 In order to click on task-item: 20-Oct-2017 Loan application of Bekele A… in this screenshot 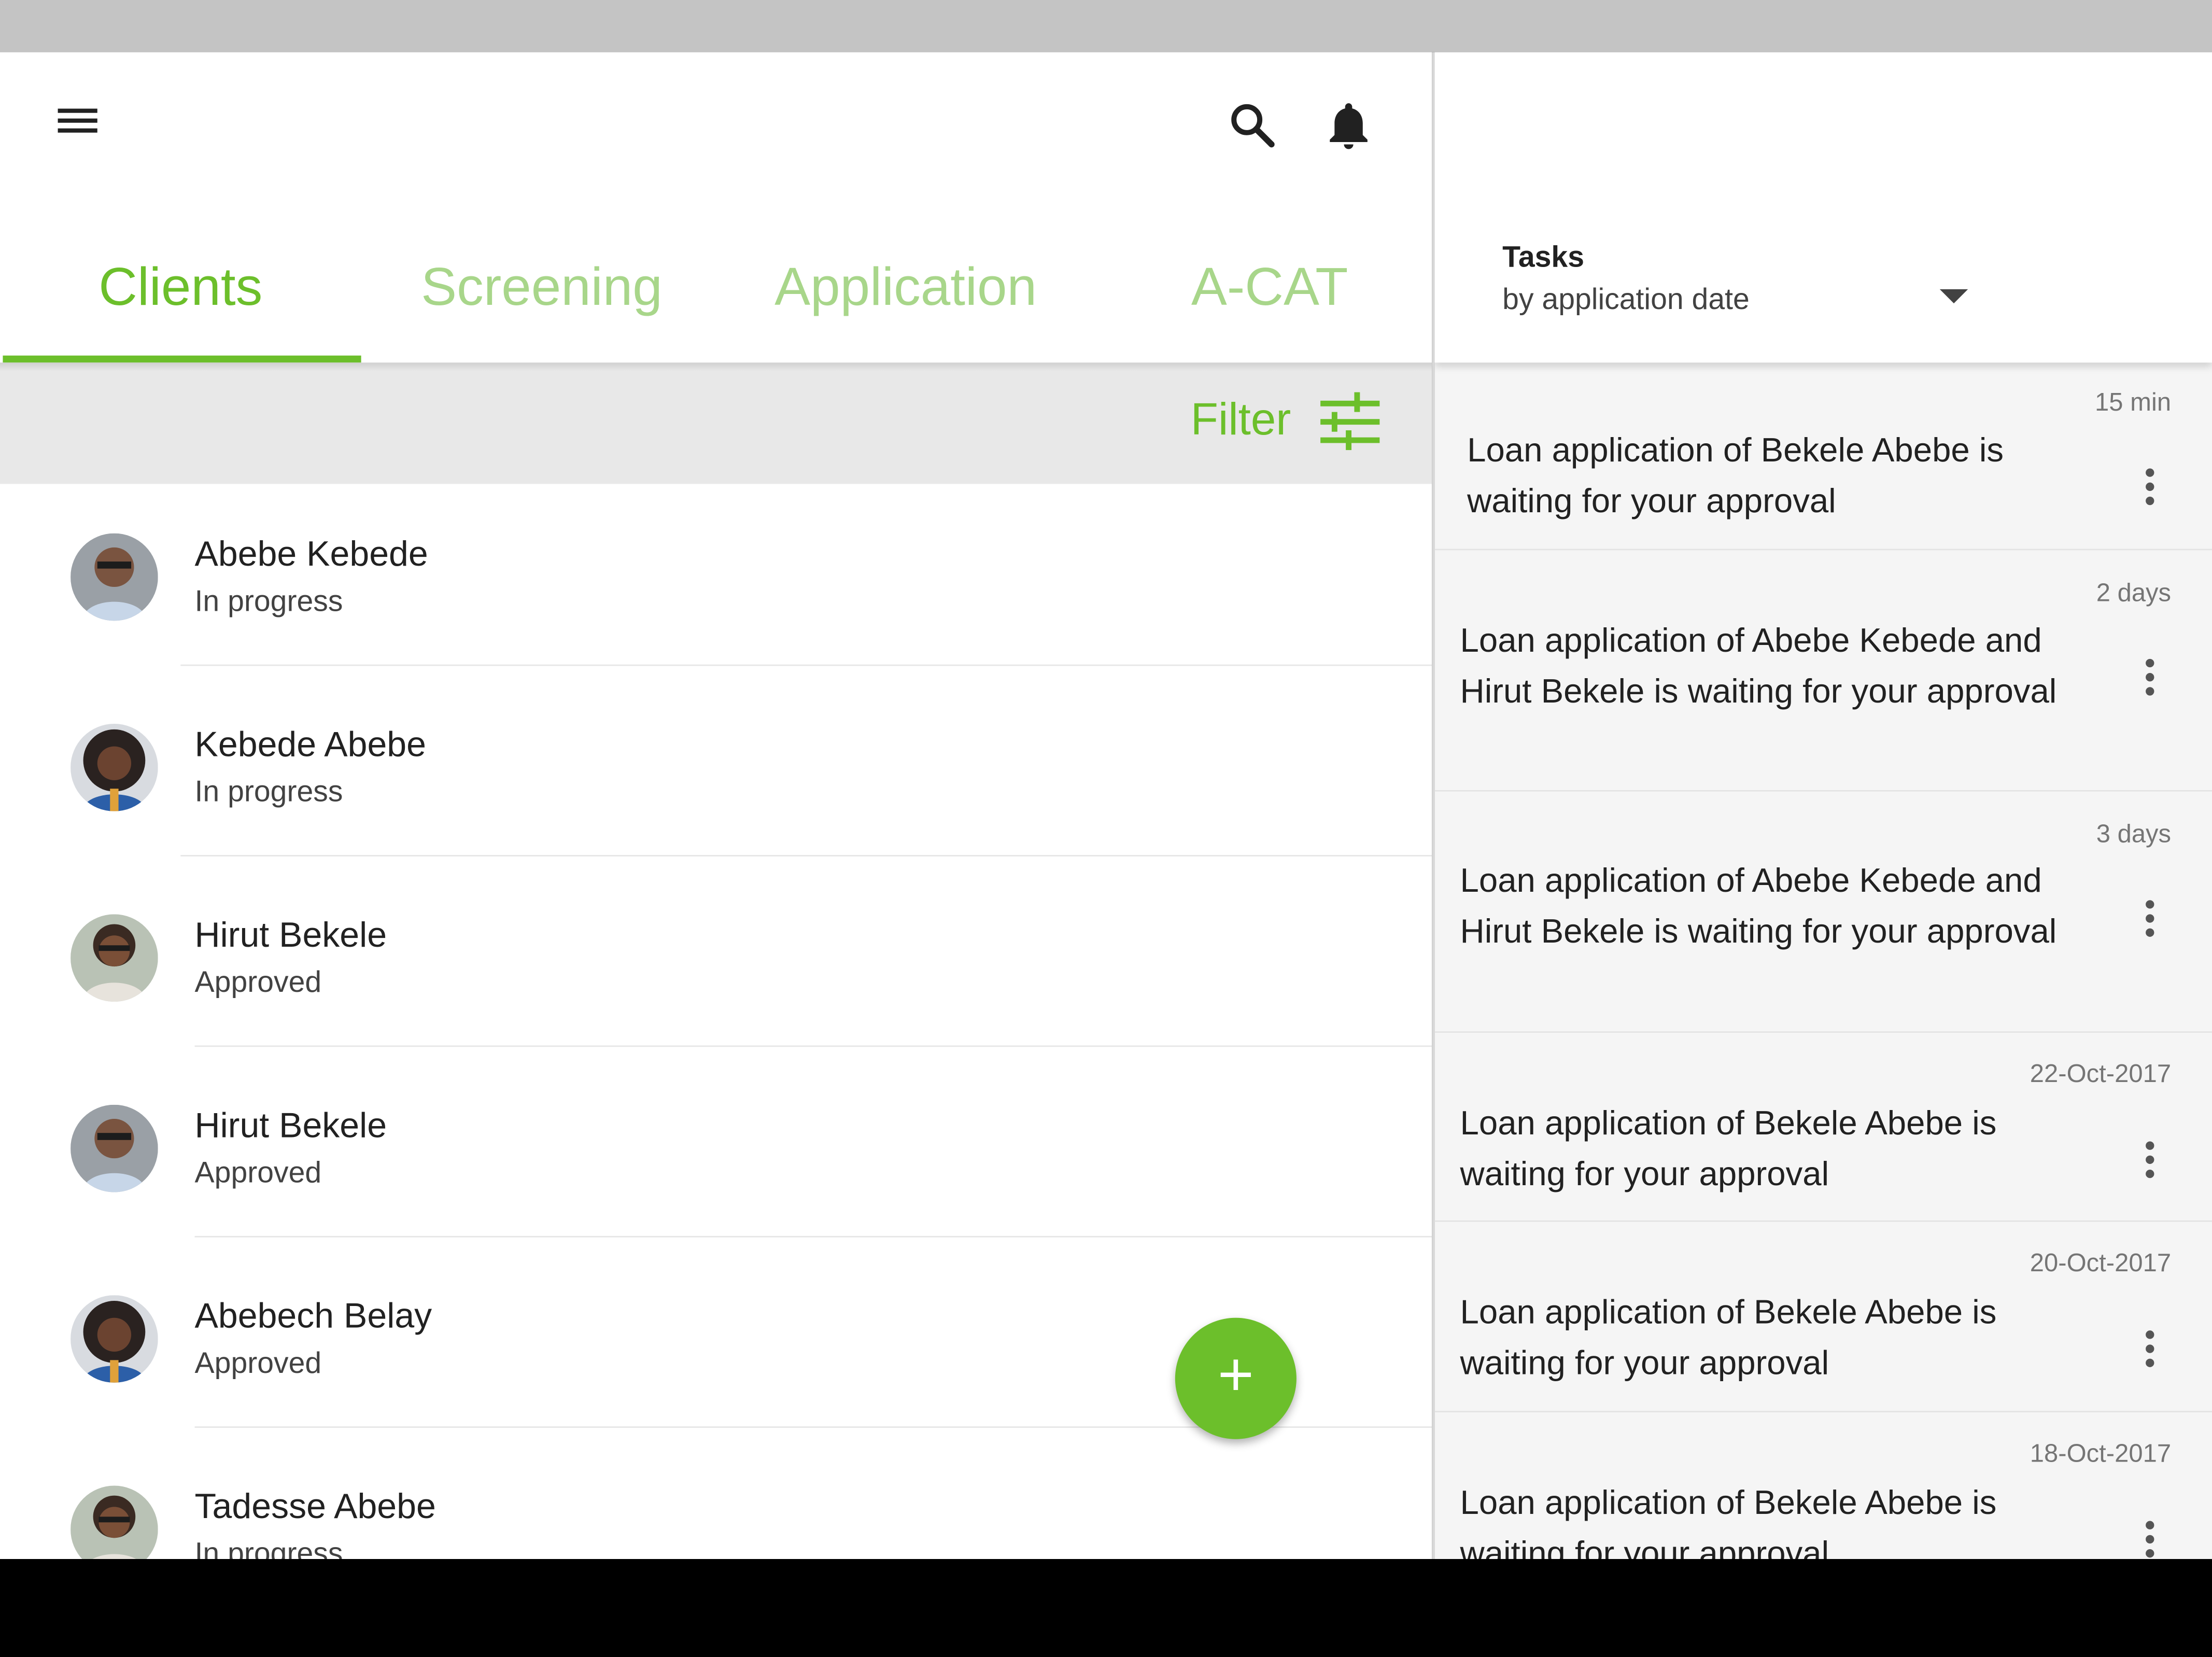, I will do `click(1823, 1317)`.